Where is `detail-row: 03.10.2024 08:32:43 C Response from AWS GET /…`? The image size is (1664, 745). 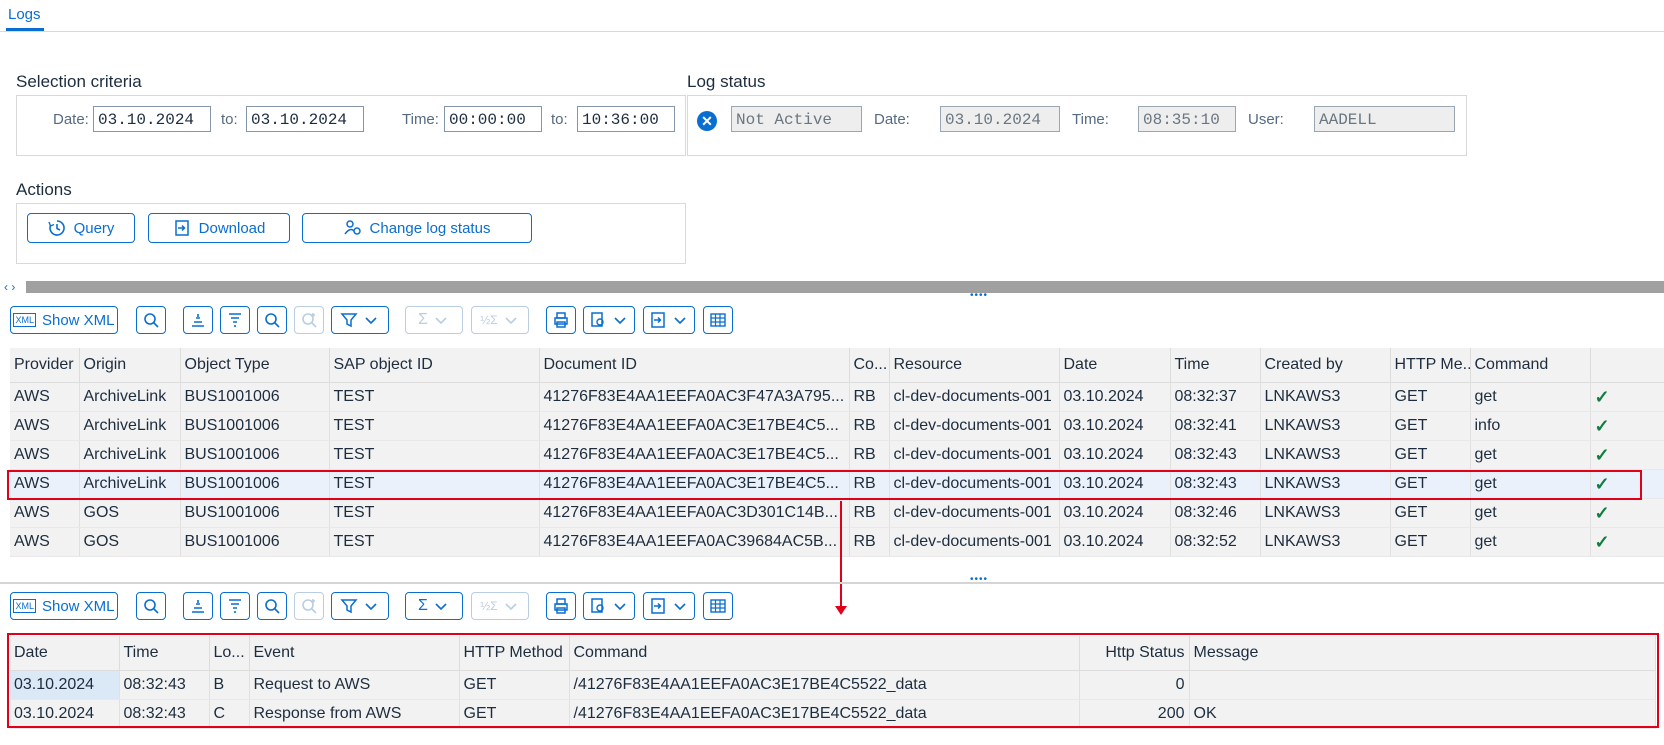
detail-row: 03.10.2024 08:32:43 C Response from AWS GET /… is located at coordinates (833, 714).